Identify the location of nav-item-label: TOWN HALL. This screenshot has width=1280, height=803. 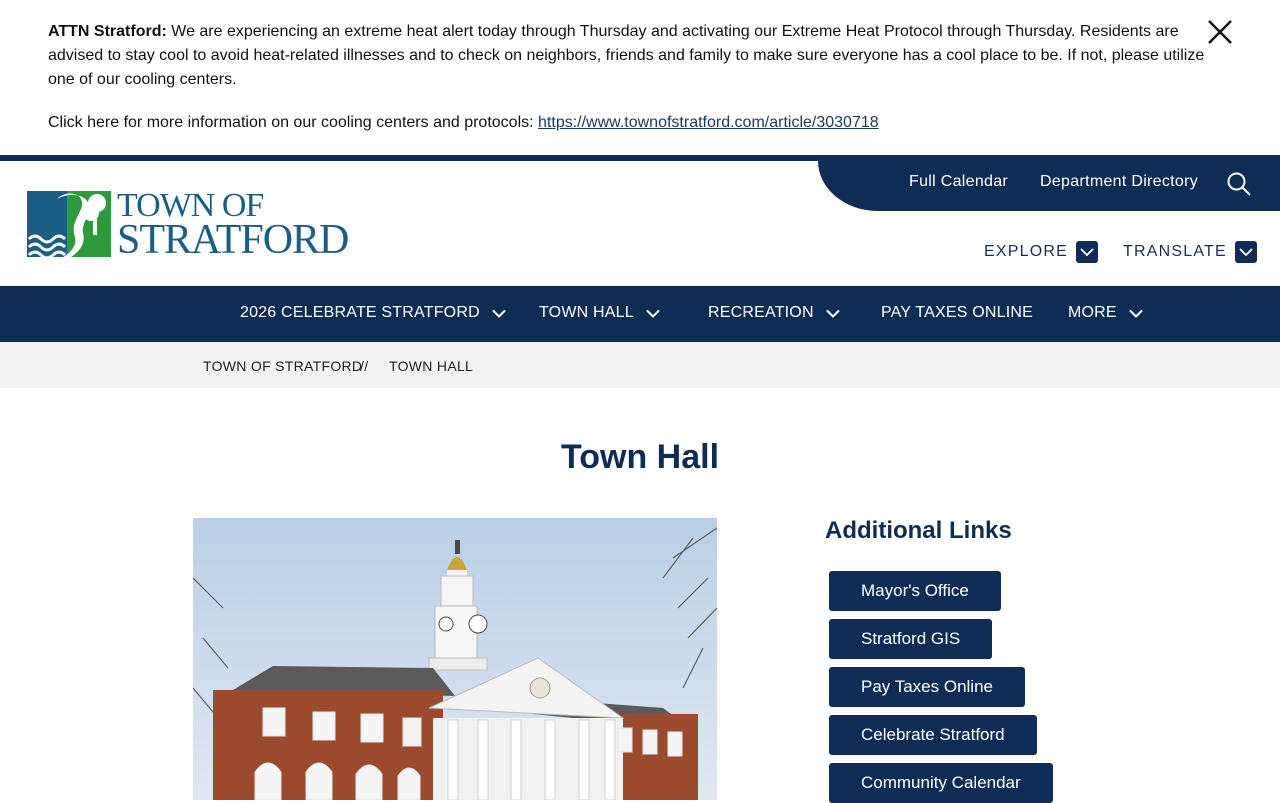
(586, 312).